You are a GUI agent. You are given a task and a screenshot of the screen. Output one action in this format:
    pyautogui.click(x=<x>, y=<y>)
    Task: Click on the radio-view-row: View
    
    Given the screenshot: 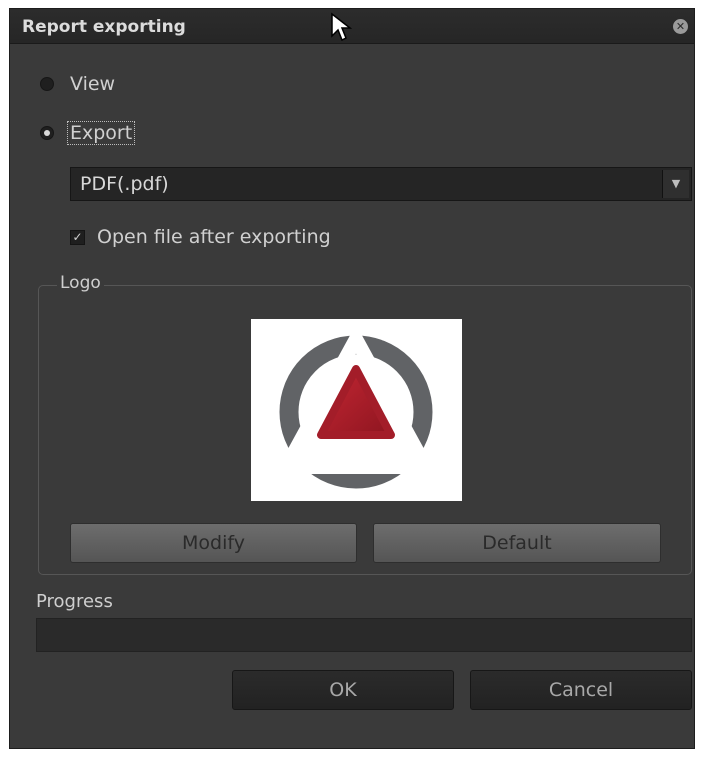 What is the action you would take?
    pyautogui.click(x=77, y=84)
    